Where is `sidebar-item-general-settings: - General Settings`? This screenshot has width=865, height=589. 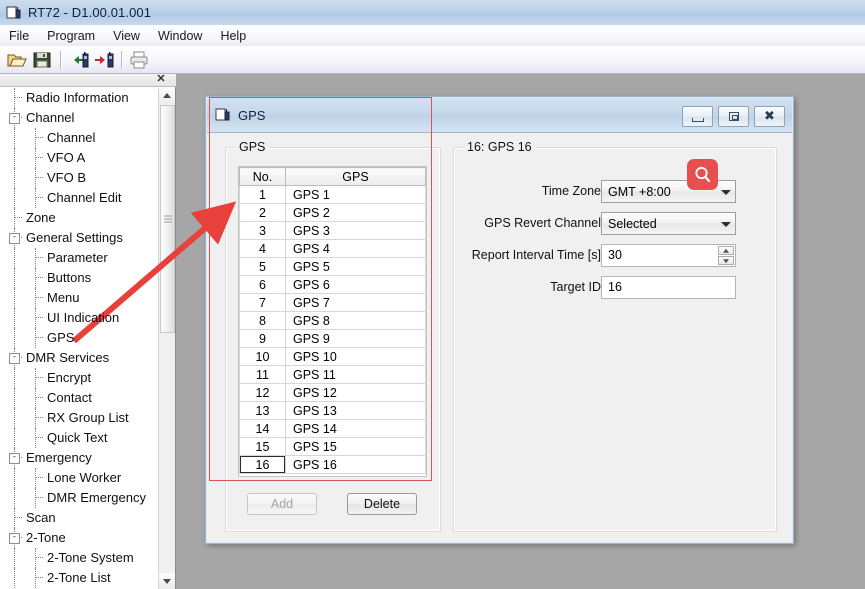 sidebar-item-general-settings: - General Settings is located at coordinates (79, 238).